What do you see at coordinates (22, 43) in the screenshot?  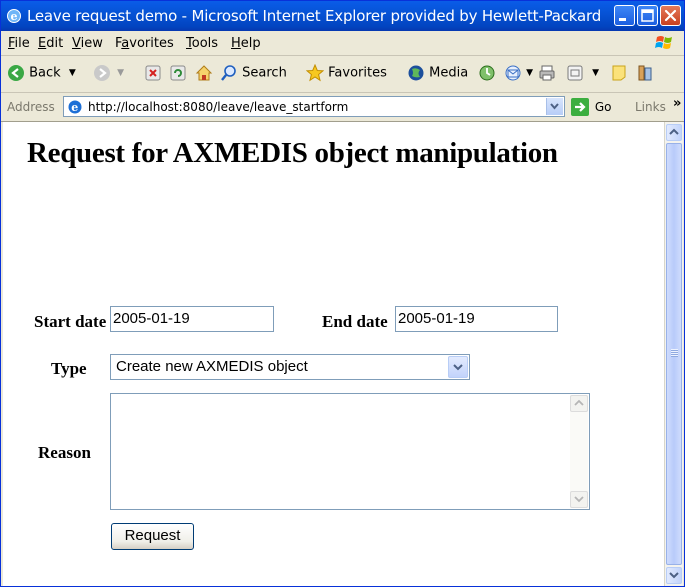 I see `menu-file-label: ile` at bounding box center [22, 43].